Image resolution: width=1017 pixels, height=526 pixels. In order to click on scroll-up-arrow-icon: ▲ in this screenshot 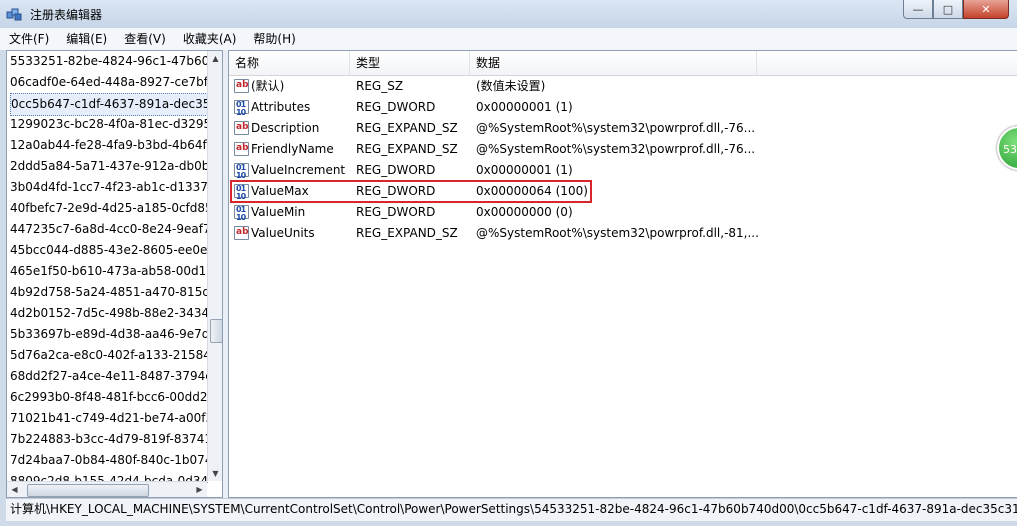, I will do `click(215, 58)`.